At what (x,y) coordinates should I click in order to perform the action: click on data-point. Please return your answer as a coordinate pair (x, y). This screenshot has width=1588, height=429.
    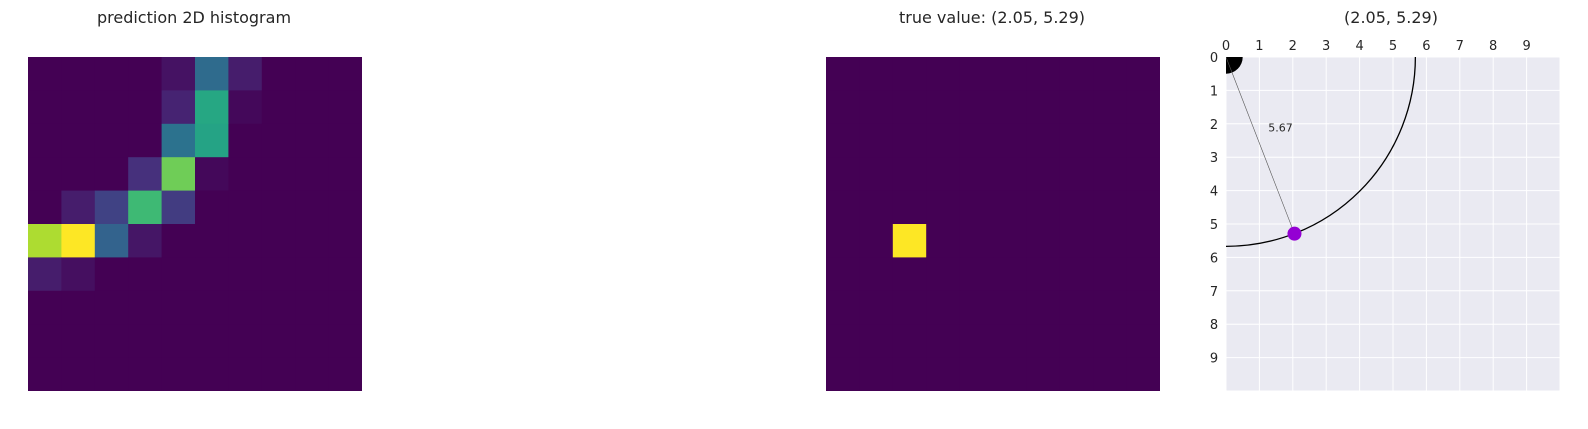
    Looking at the image, I should click on (1294, 233).